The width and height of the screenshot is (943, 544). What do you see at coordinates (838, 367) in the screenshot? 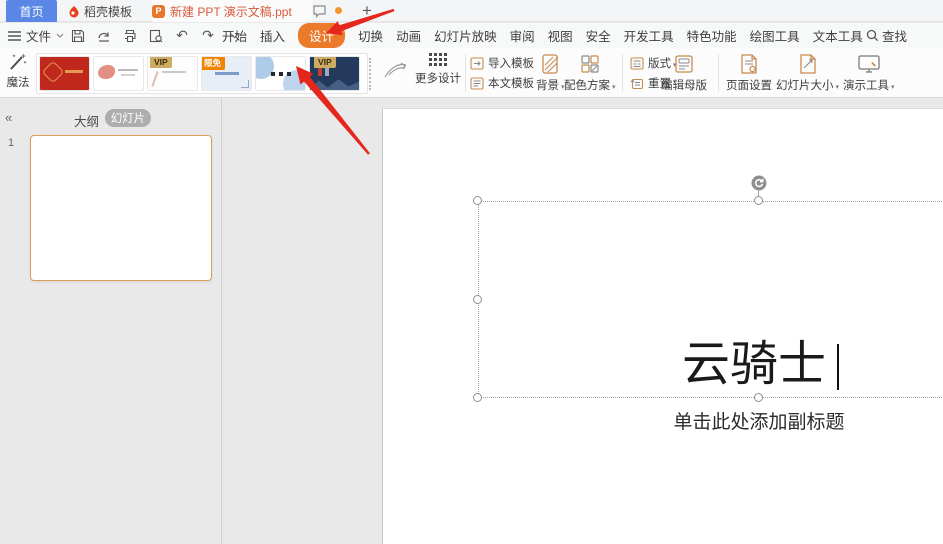
I see `text-cursor` at bounding box center [838, 367].